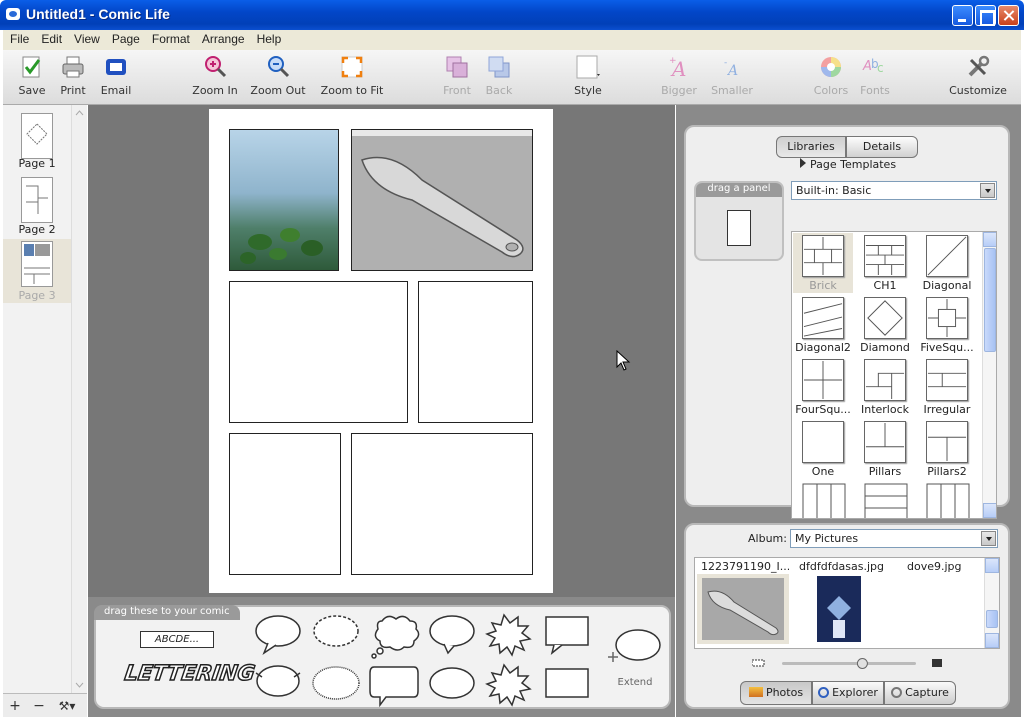  What do you see at coordinates (875, 75) in the screenshot?
I see `fonts-button: Abc Fonts` at bounding box center [875, 75].